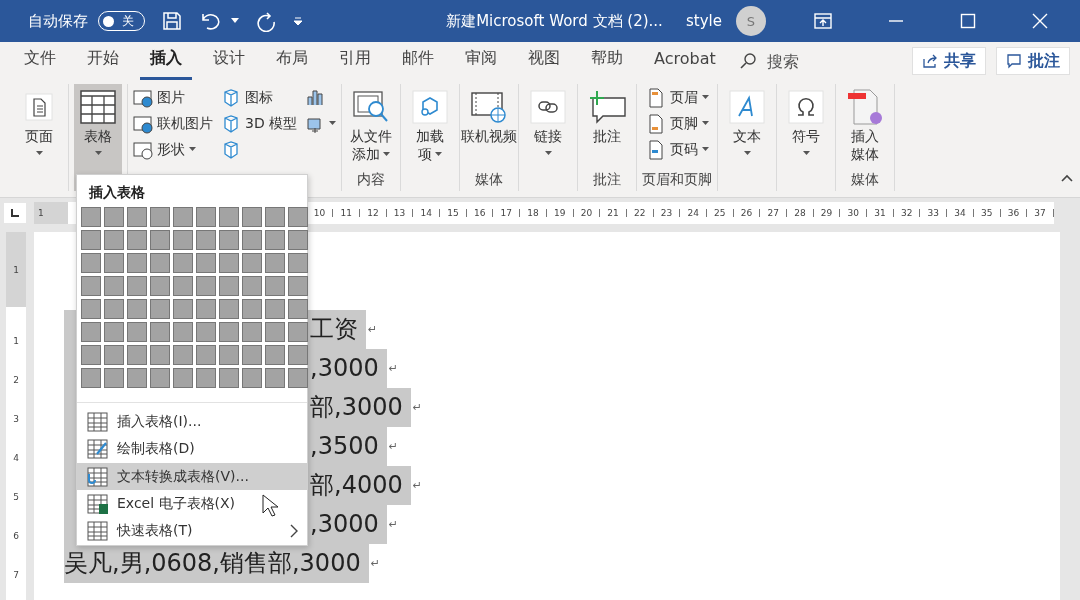  I want to click on ruler-number: 25, so click(720, 213).